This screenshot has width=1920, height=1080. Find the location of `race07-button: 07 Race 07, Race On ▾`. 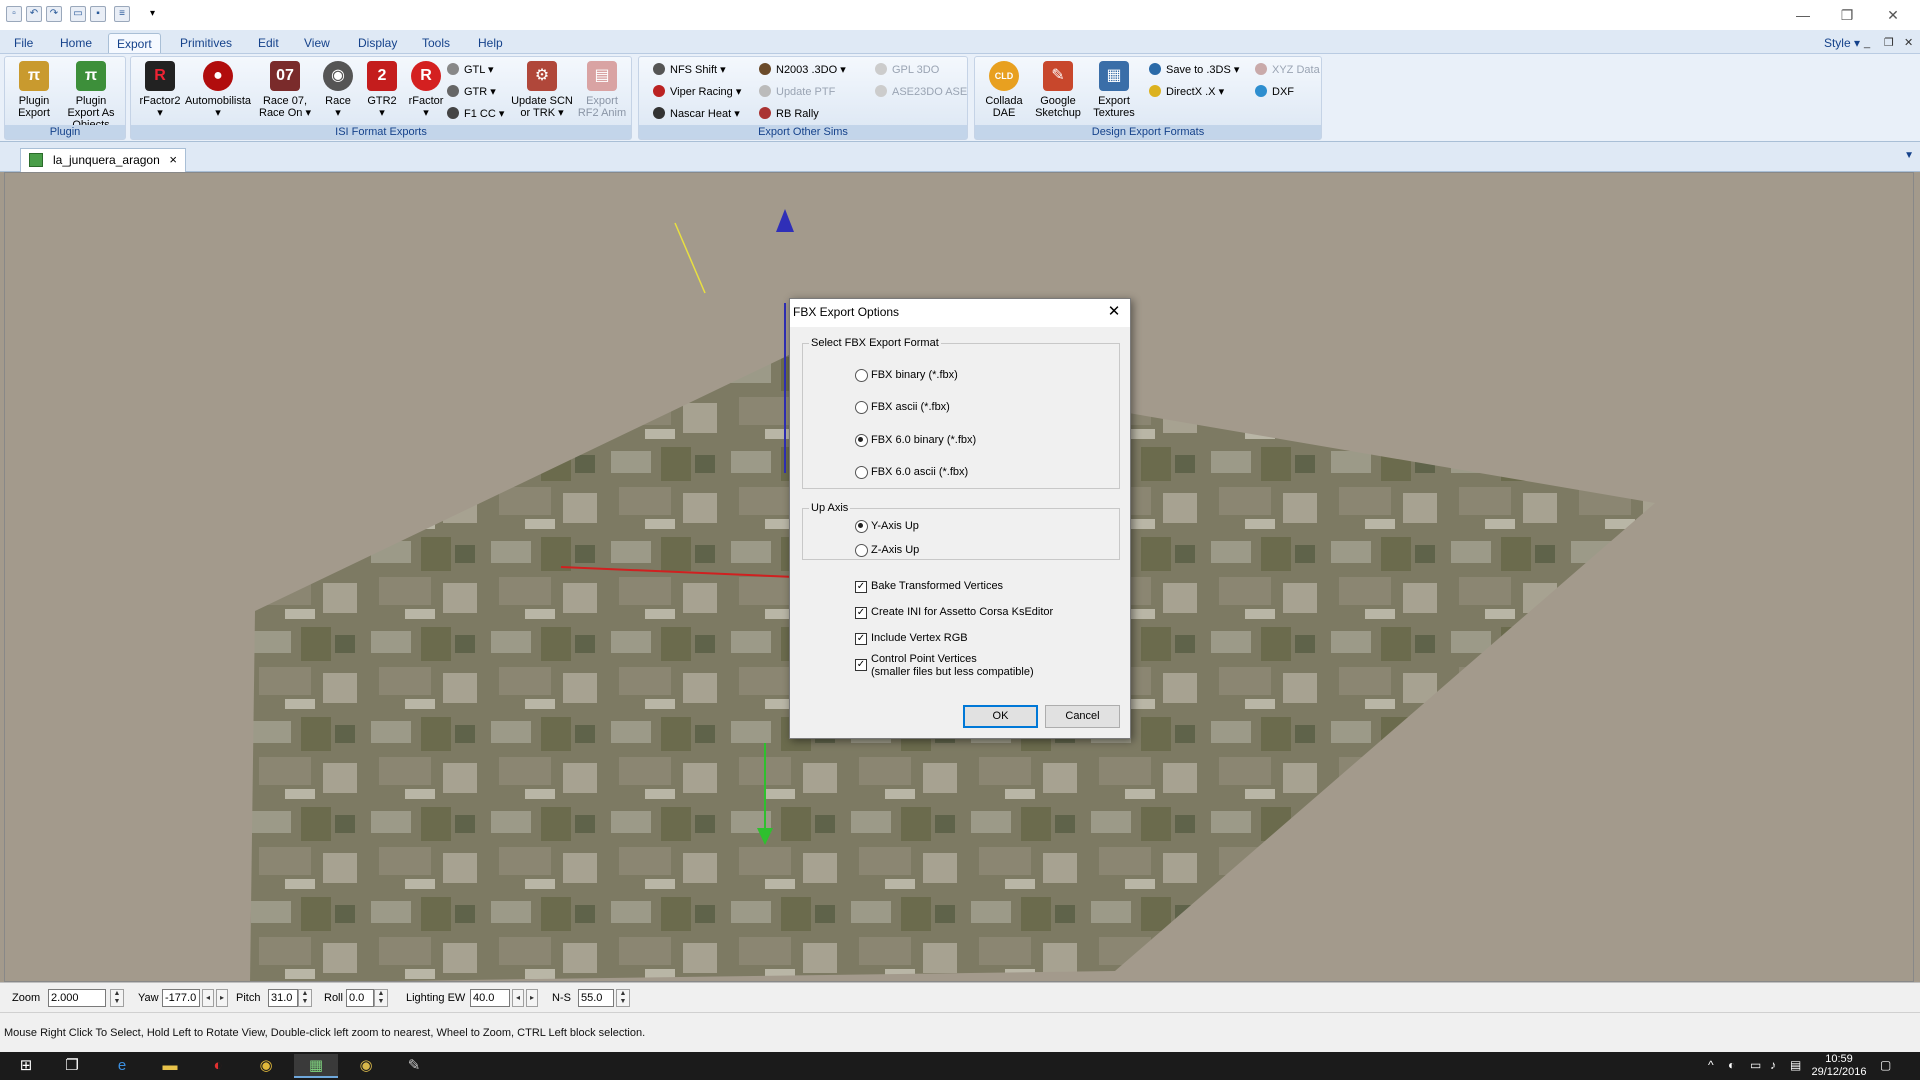

race07-button: 07 Race 07, Race On ▾ is located at coordinates (285, 92).